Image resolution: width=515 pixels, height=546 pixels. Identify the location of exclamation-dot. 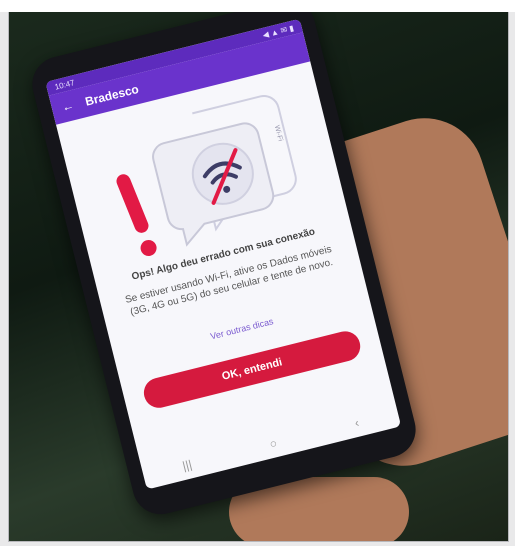
(148, 247).